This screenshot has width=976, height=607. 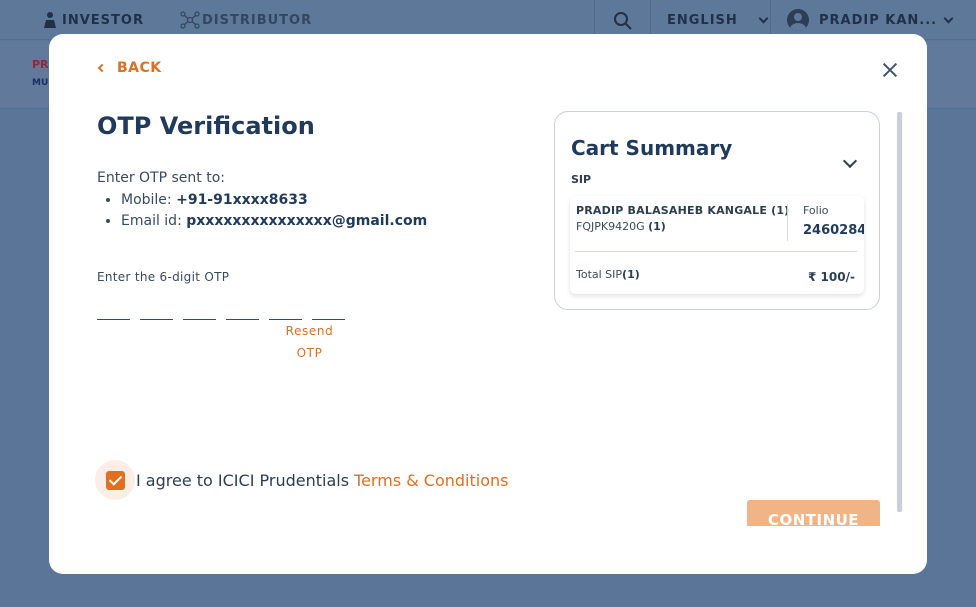 I want to click on cart-section-label: SIP, so click(x=581, y=179).